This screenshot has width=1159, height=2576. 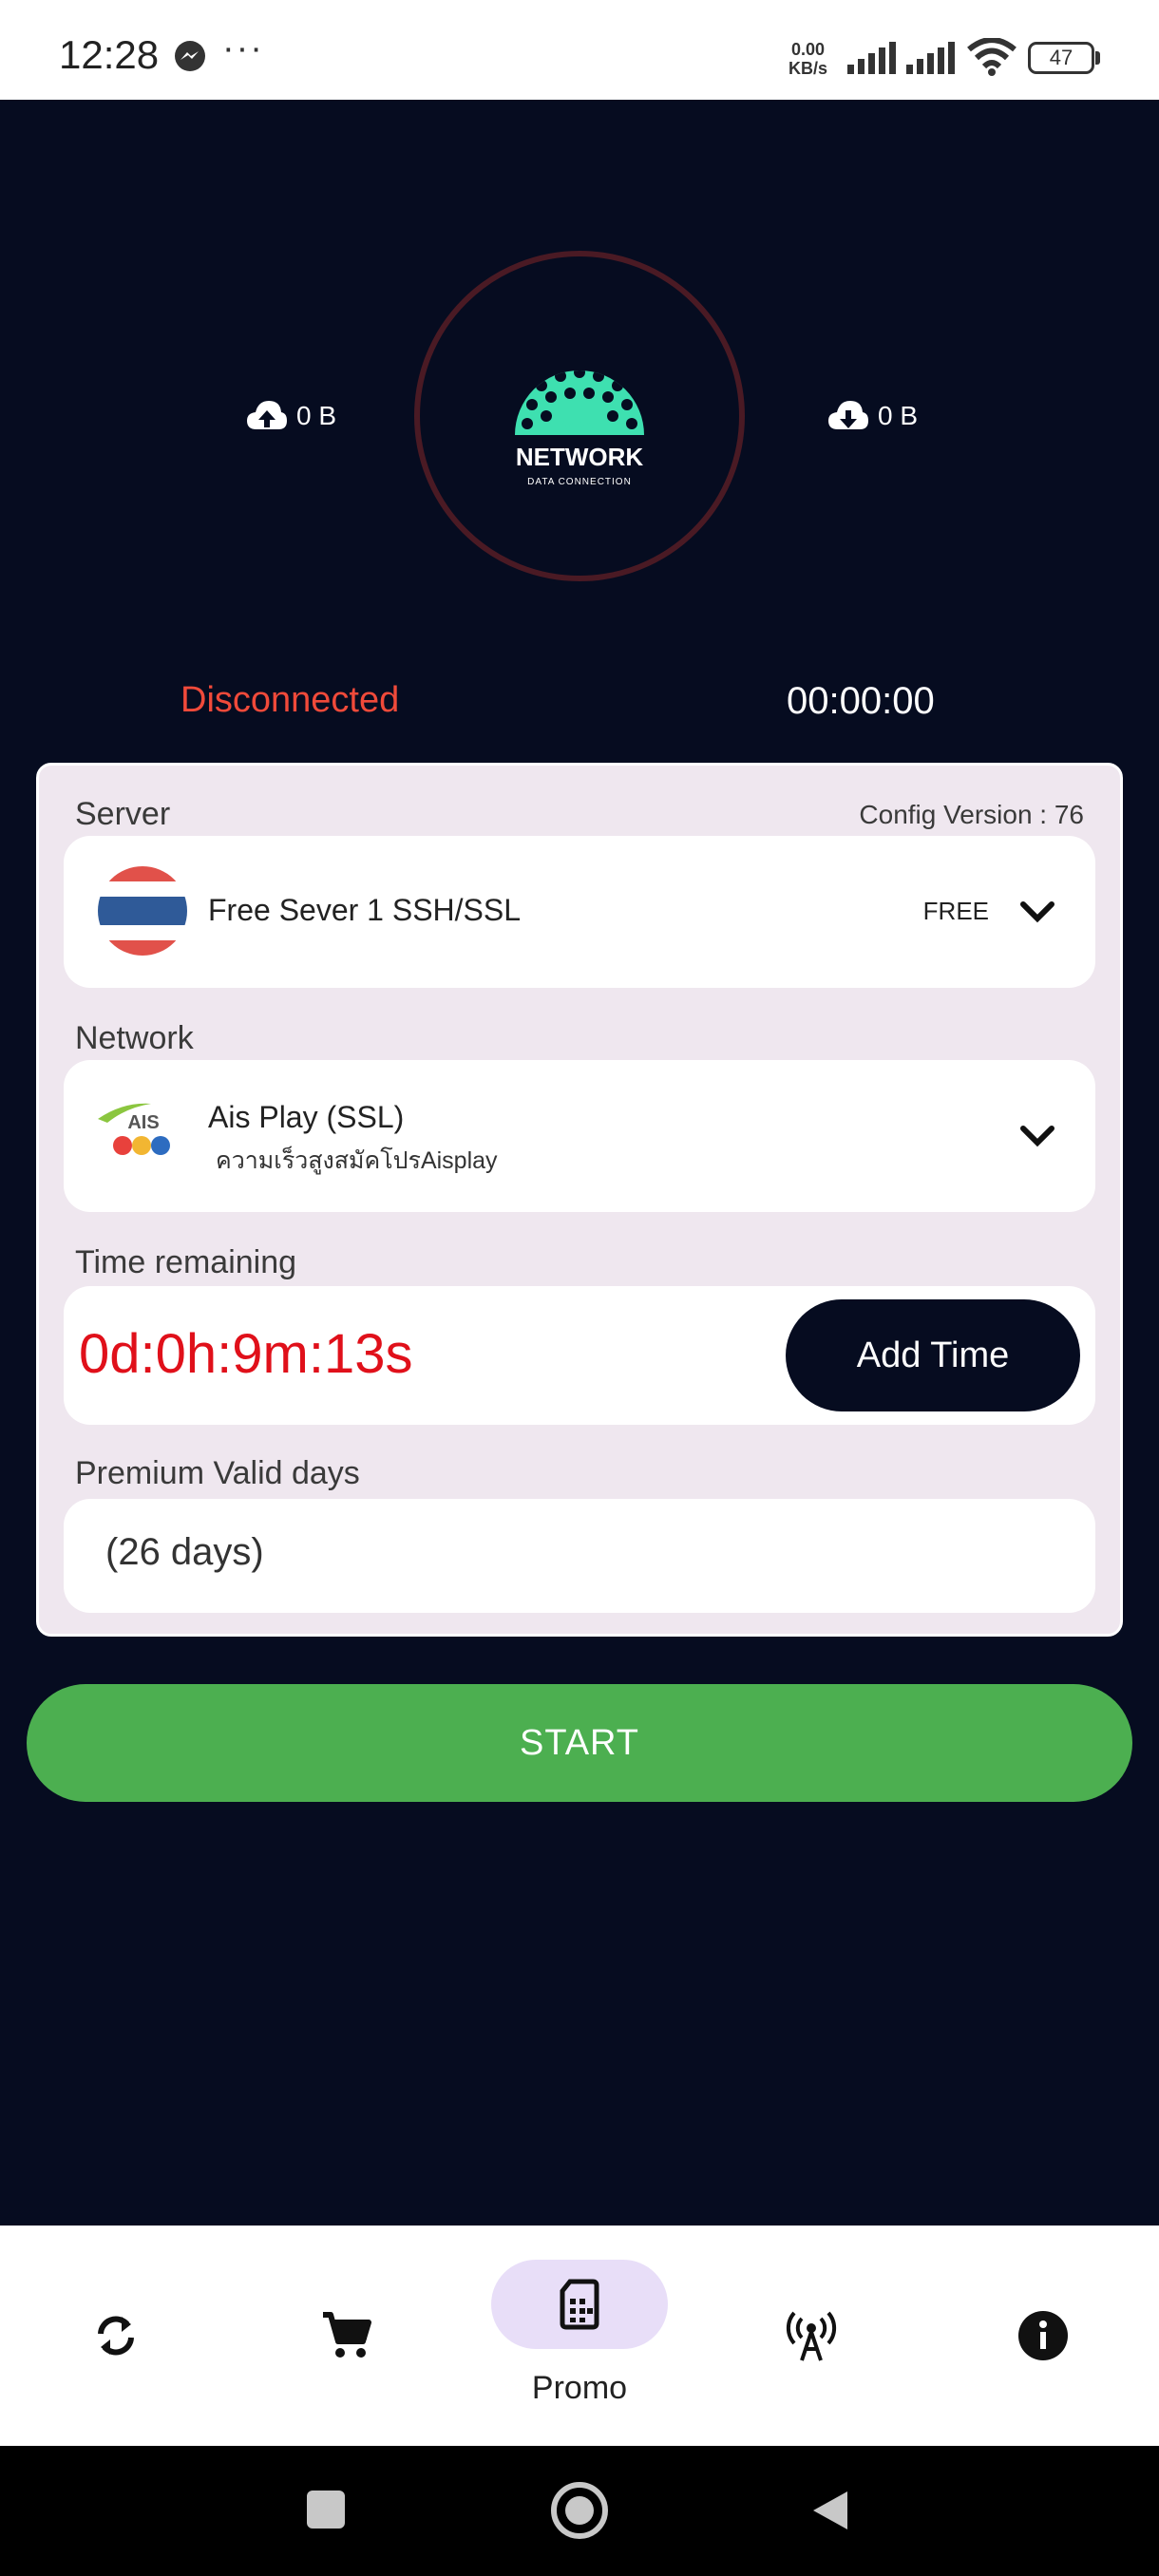 What do you see at coordinates (306, 1117) in the screenshot?
I see `network-name: Ais Play (SSL)` at bounding box center [306, 1117].